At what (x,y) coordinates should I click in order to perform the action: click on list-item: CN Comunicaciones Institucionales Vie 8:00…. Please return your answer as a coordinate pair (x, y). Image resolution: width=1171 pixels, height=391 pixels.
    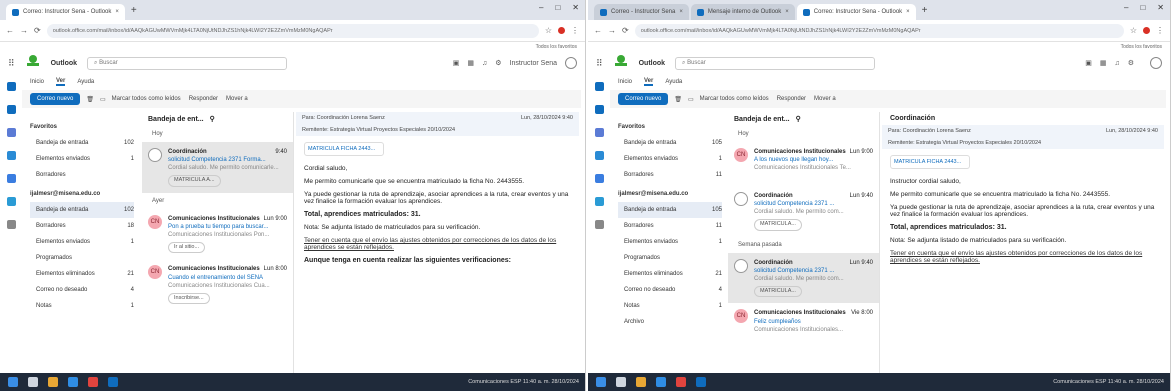
    Looking at the image, I should click on (803, 325).